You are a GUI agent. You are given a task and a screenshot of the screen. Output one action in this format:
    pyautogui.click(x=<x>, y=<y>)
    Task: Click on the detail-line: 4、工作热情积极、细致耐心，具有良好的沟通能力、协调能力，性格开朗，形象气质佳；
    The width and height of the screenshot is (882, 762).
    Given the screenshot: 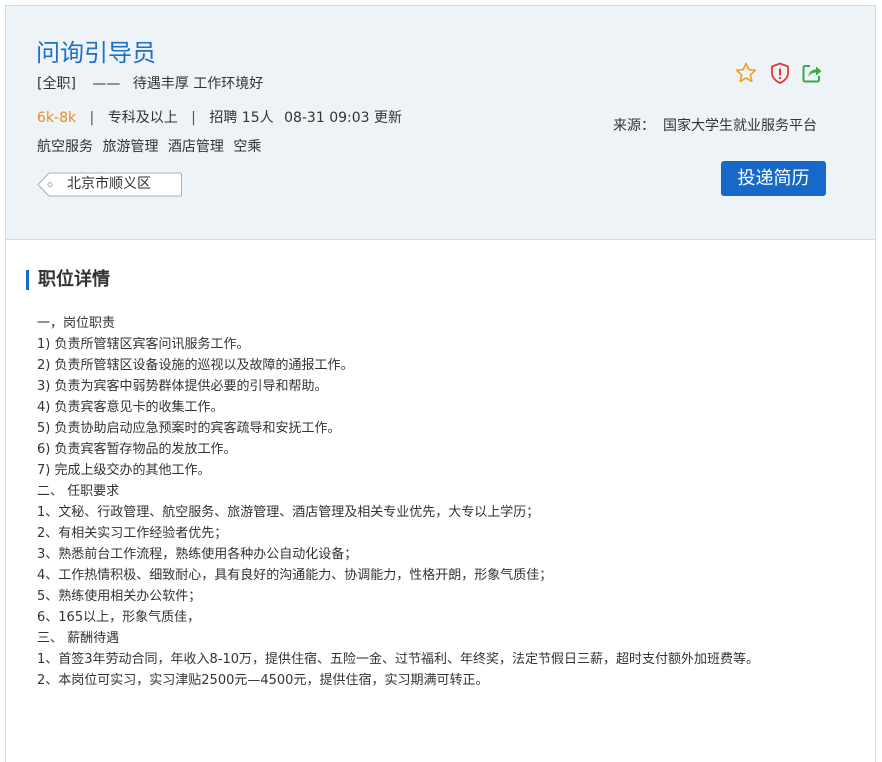 What is the action you would take?
    pyautogui.click(x=295, y=575)
    